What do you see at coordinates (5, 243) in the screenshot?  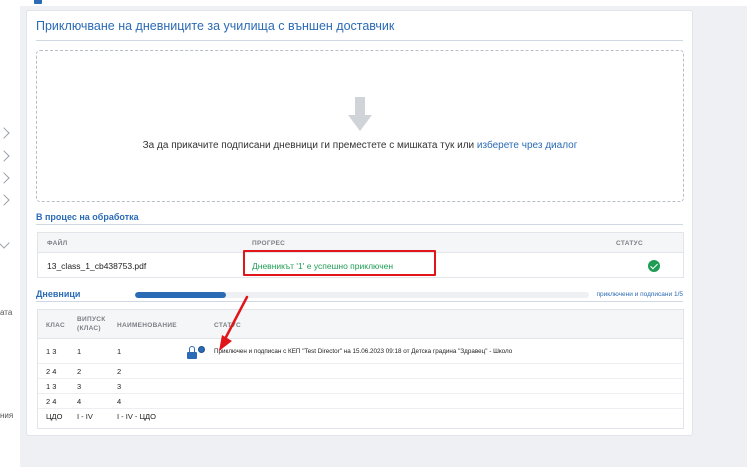 I see `chevron-down-icon` at bounding box center [5, 243].